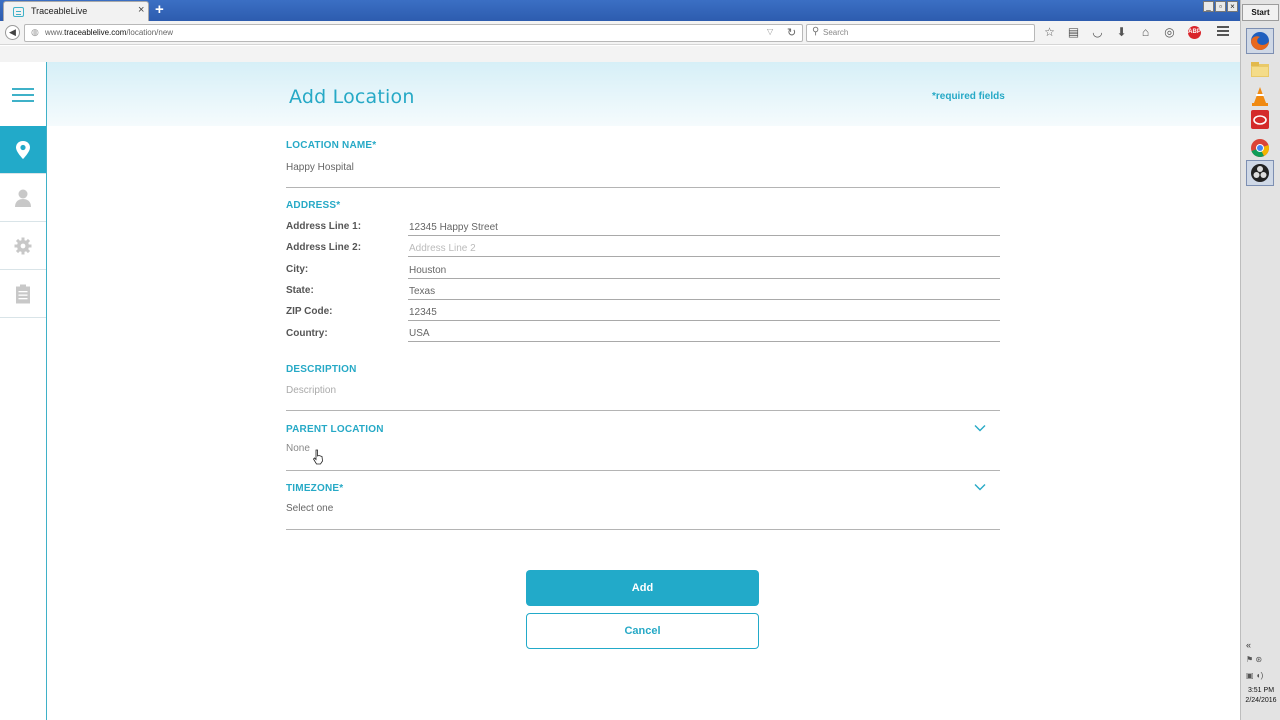  I want to click on gear-icon, so click(23, 246).